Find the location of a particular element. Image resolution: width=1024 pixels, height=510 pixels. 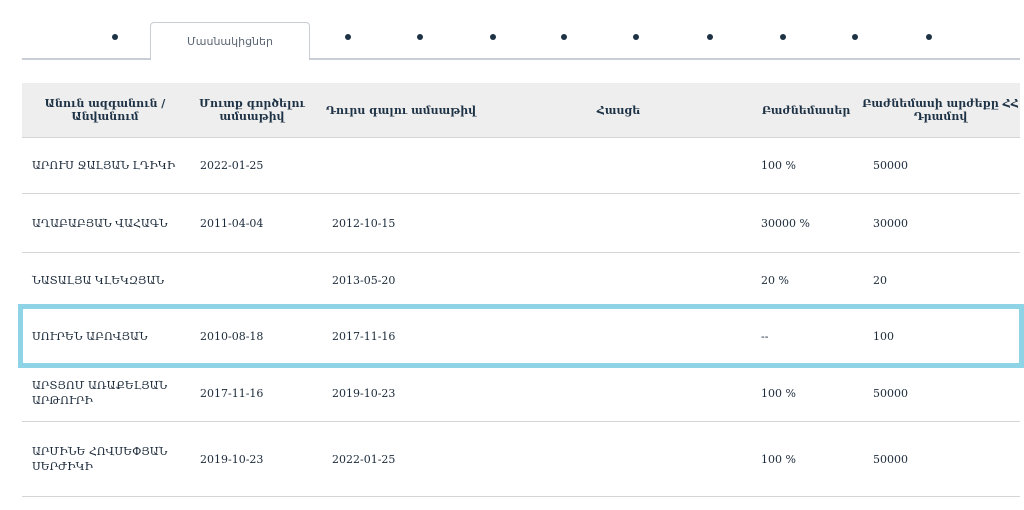

cell-entry-date: 2011-04-04 is located at coordinates (232, 223).